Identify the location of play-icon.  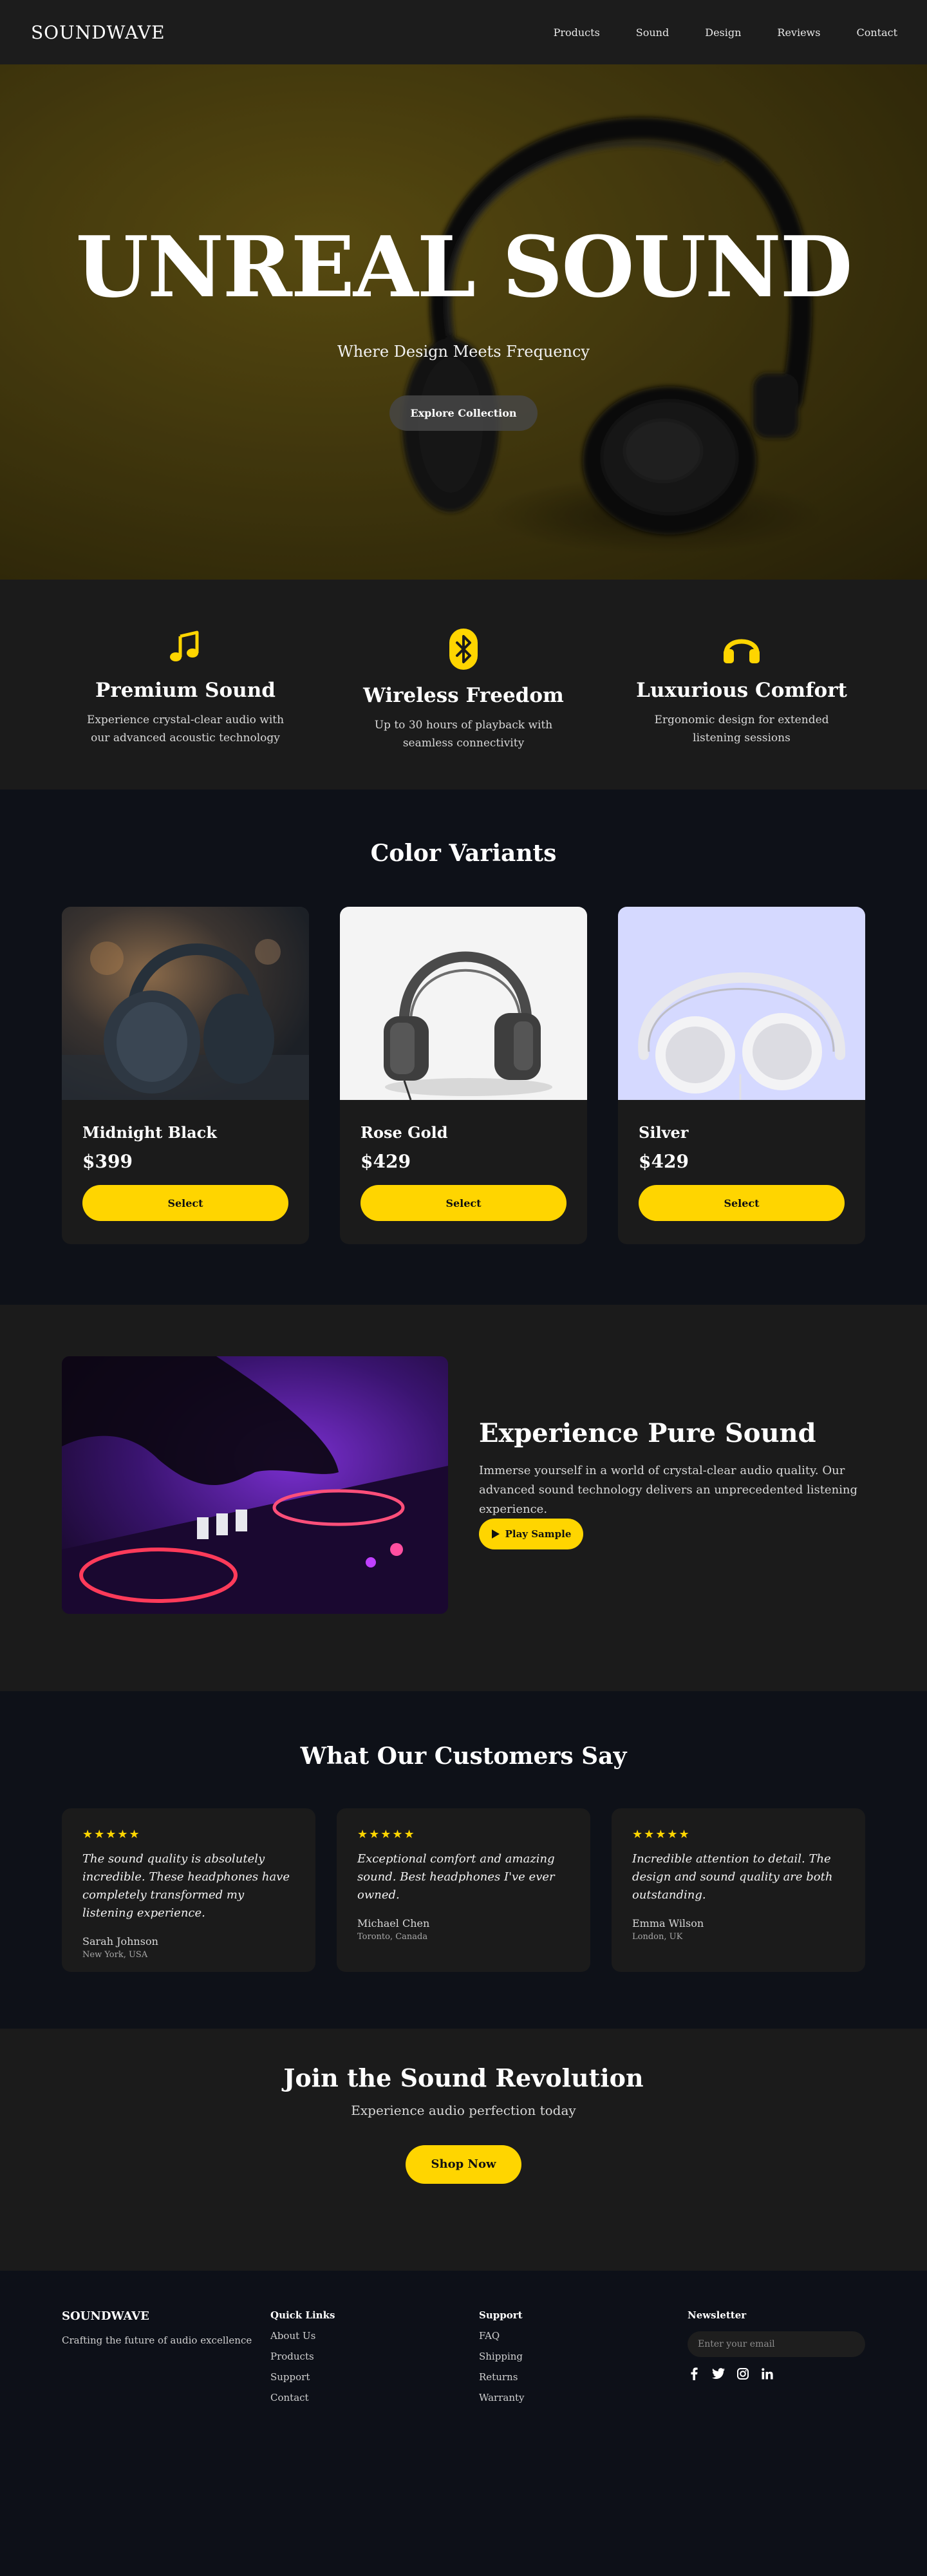
(495, 1535).